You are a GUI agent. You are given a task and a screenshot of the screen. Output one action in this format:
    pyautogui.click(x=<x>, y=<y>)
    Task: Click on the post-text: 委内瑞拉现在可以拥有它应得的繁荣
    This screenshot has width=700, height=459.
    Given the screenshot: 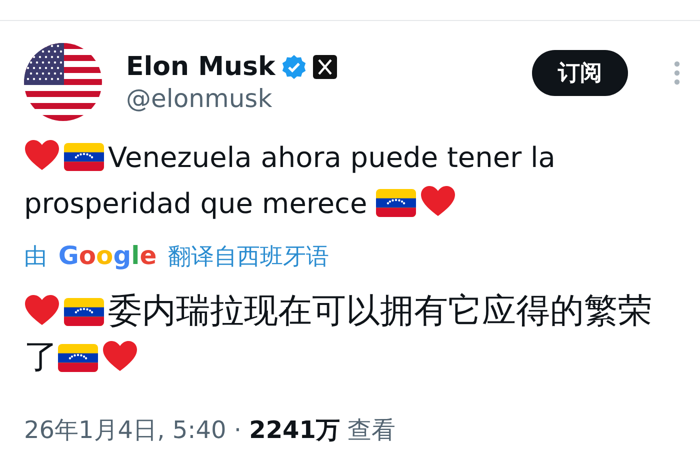 What is the action you would take?
    pyautogui.click(x=380, y=311)
    